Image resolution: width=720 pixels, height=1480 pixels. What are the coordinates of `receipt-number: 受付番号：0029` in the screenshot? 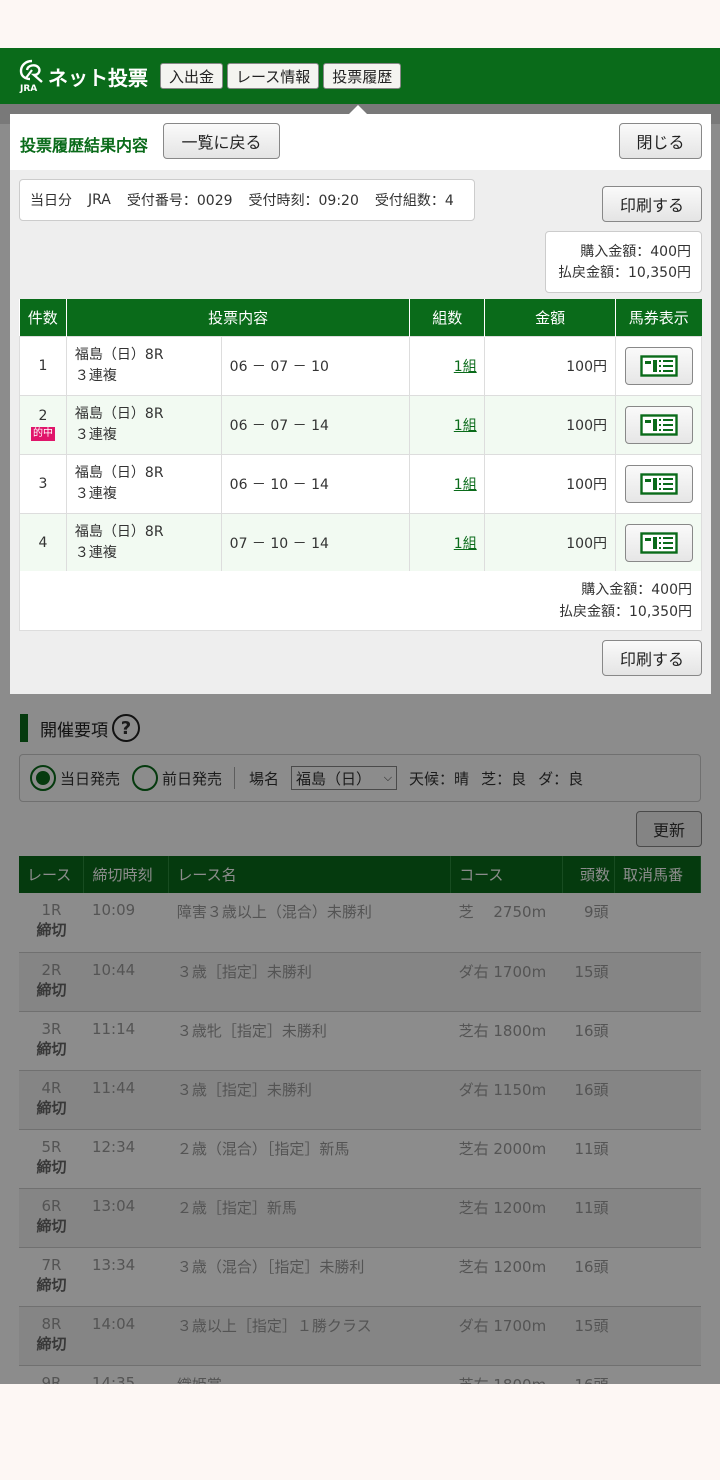 It's located at (179, 201).